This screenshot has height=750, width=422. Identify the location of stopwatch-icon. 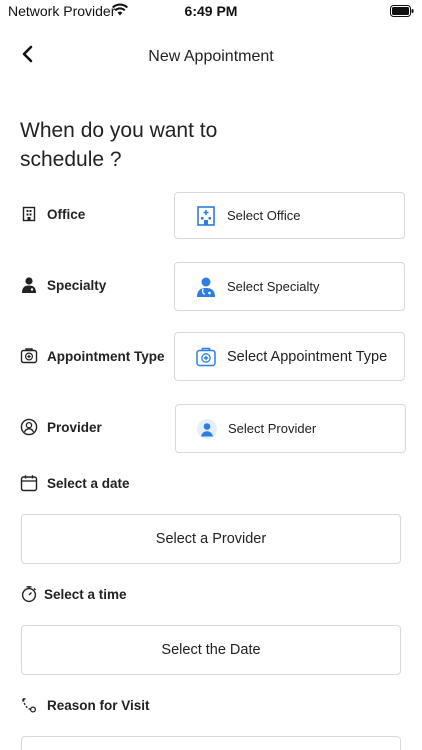
(29, 594).